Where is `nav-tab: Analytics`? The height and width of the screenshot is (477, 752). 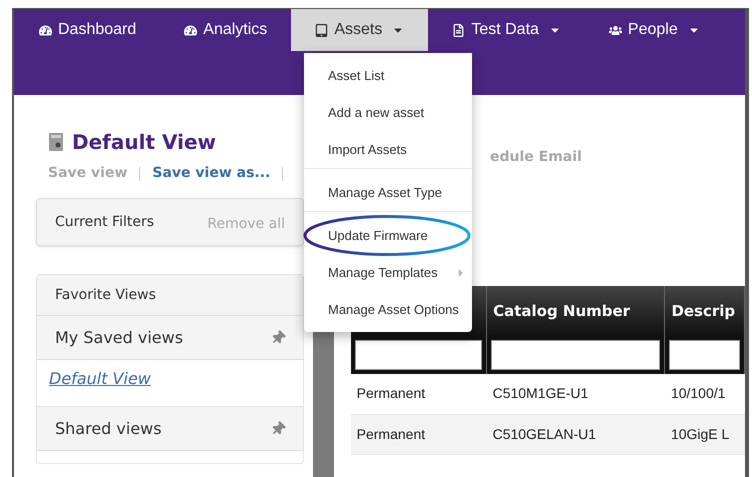
nav-tab: Analytics is located at coordinates (226, 30).